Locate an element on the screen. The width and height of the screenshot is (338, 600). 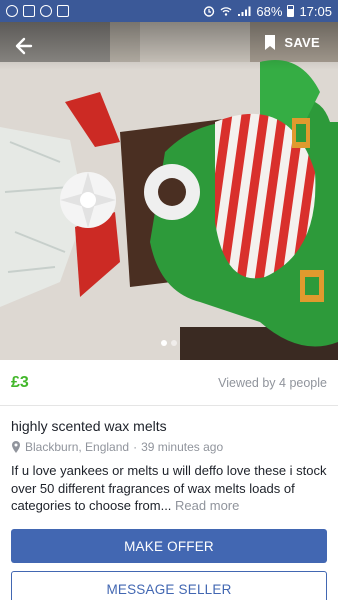
messenger-icon is located at coordinates (46, 11).